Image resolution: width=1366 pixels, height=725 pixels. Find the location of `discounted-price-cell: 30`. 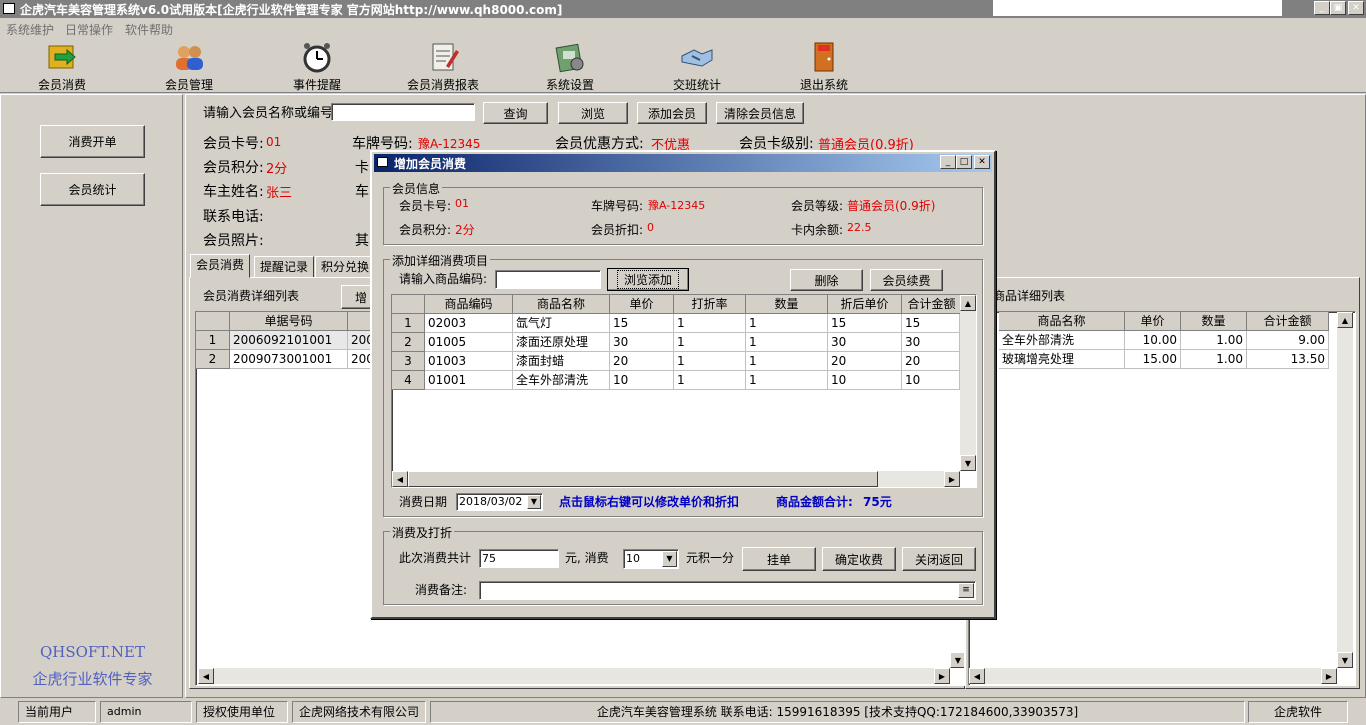

discounted-price-cell: 30 is located at coordinates (865, 342).